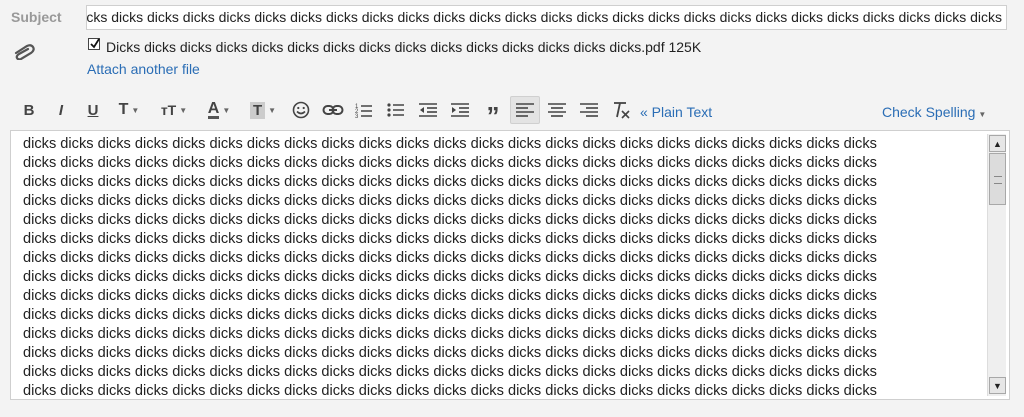 This screenshot has height=417, width=1024. What do you see at coordinates (129, 110) in the screenshot?
I see `font-face-button: T ▼` at bounding box center [129, 110].